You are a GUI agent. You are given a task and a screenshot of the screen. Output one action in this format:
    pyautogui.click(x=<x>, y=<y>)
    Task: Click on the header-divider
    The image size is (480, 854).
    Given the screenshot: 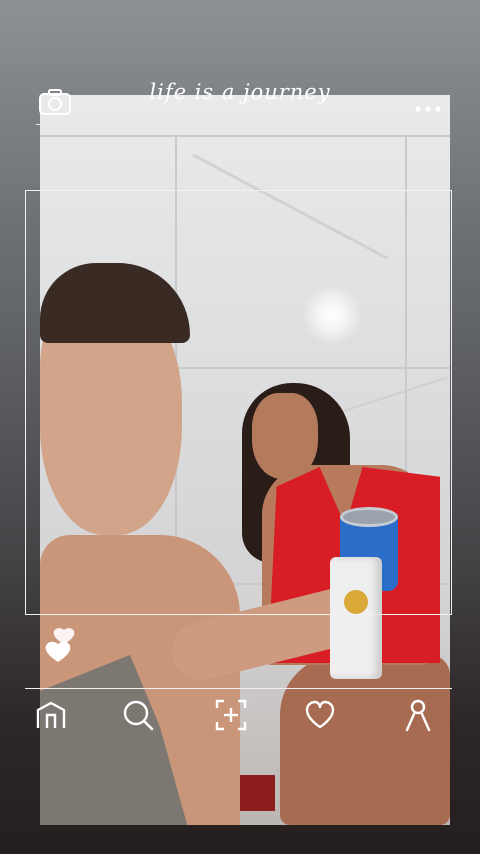 What is the action you would take?
    pyautogui.click(x=243, y=124)
    